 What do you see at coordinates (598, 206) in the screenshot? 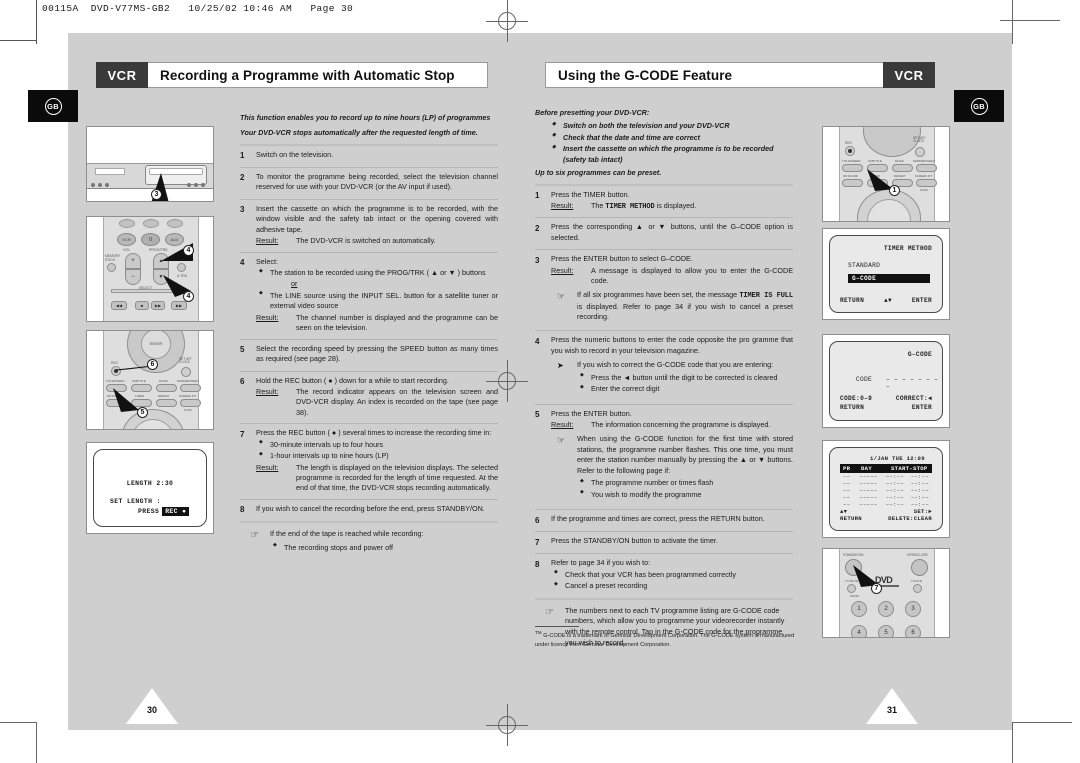
I see `result-text-pre: The` at bounding box center [598, 206].